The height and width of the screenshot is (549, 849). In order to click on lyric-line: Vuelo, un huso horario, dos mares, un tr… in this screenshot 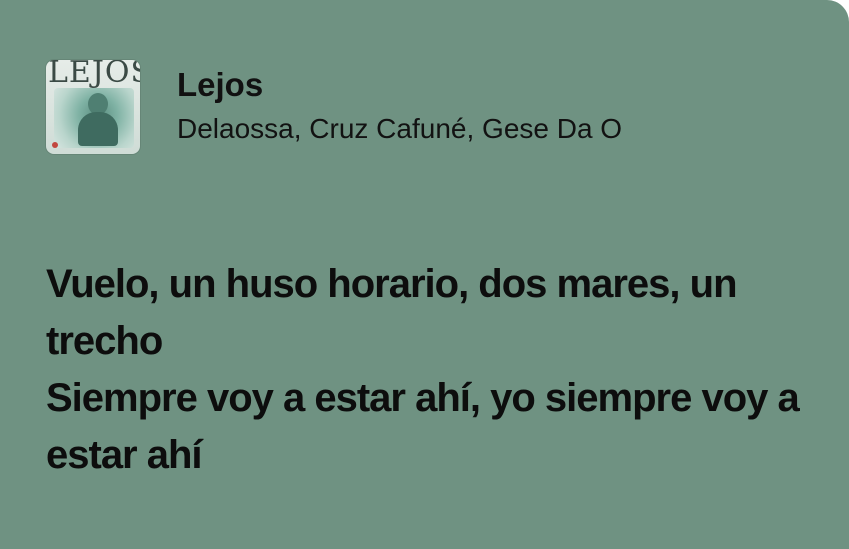, I will do `click(392, 312)`.